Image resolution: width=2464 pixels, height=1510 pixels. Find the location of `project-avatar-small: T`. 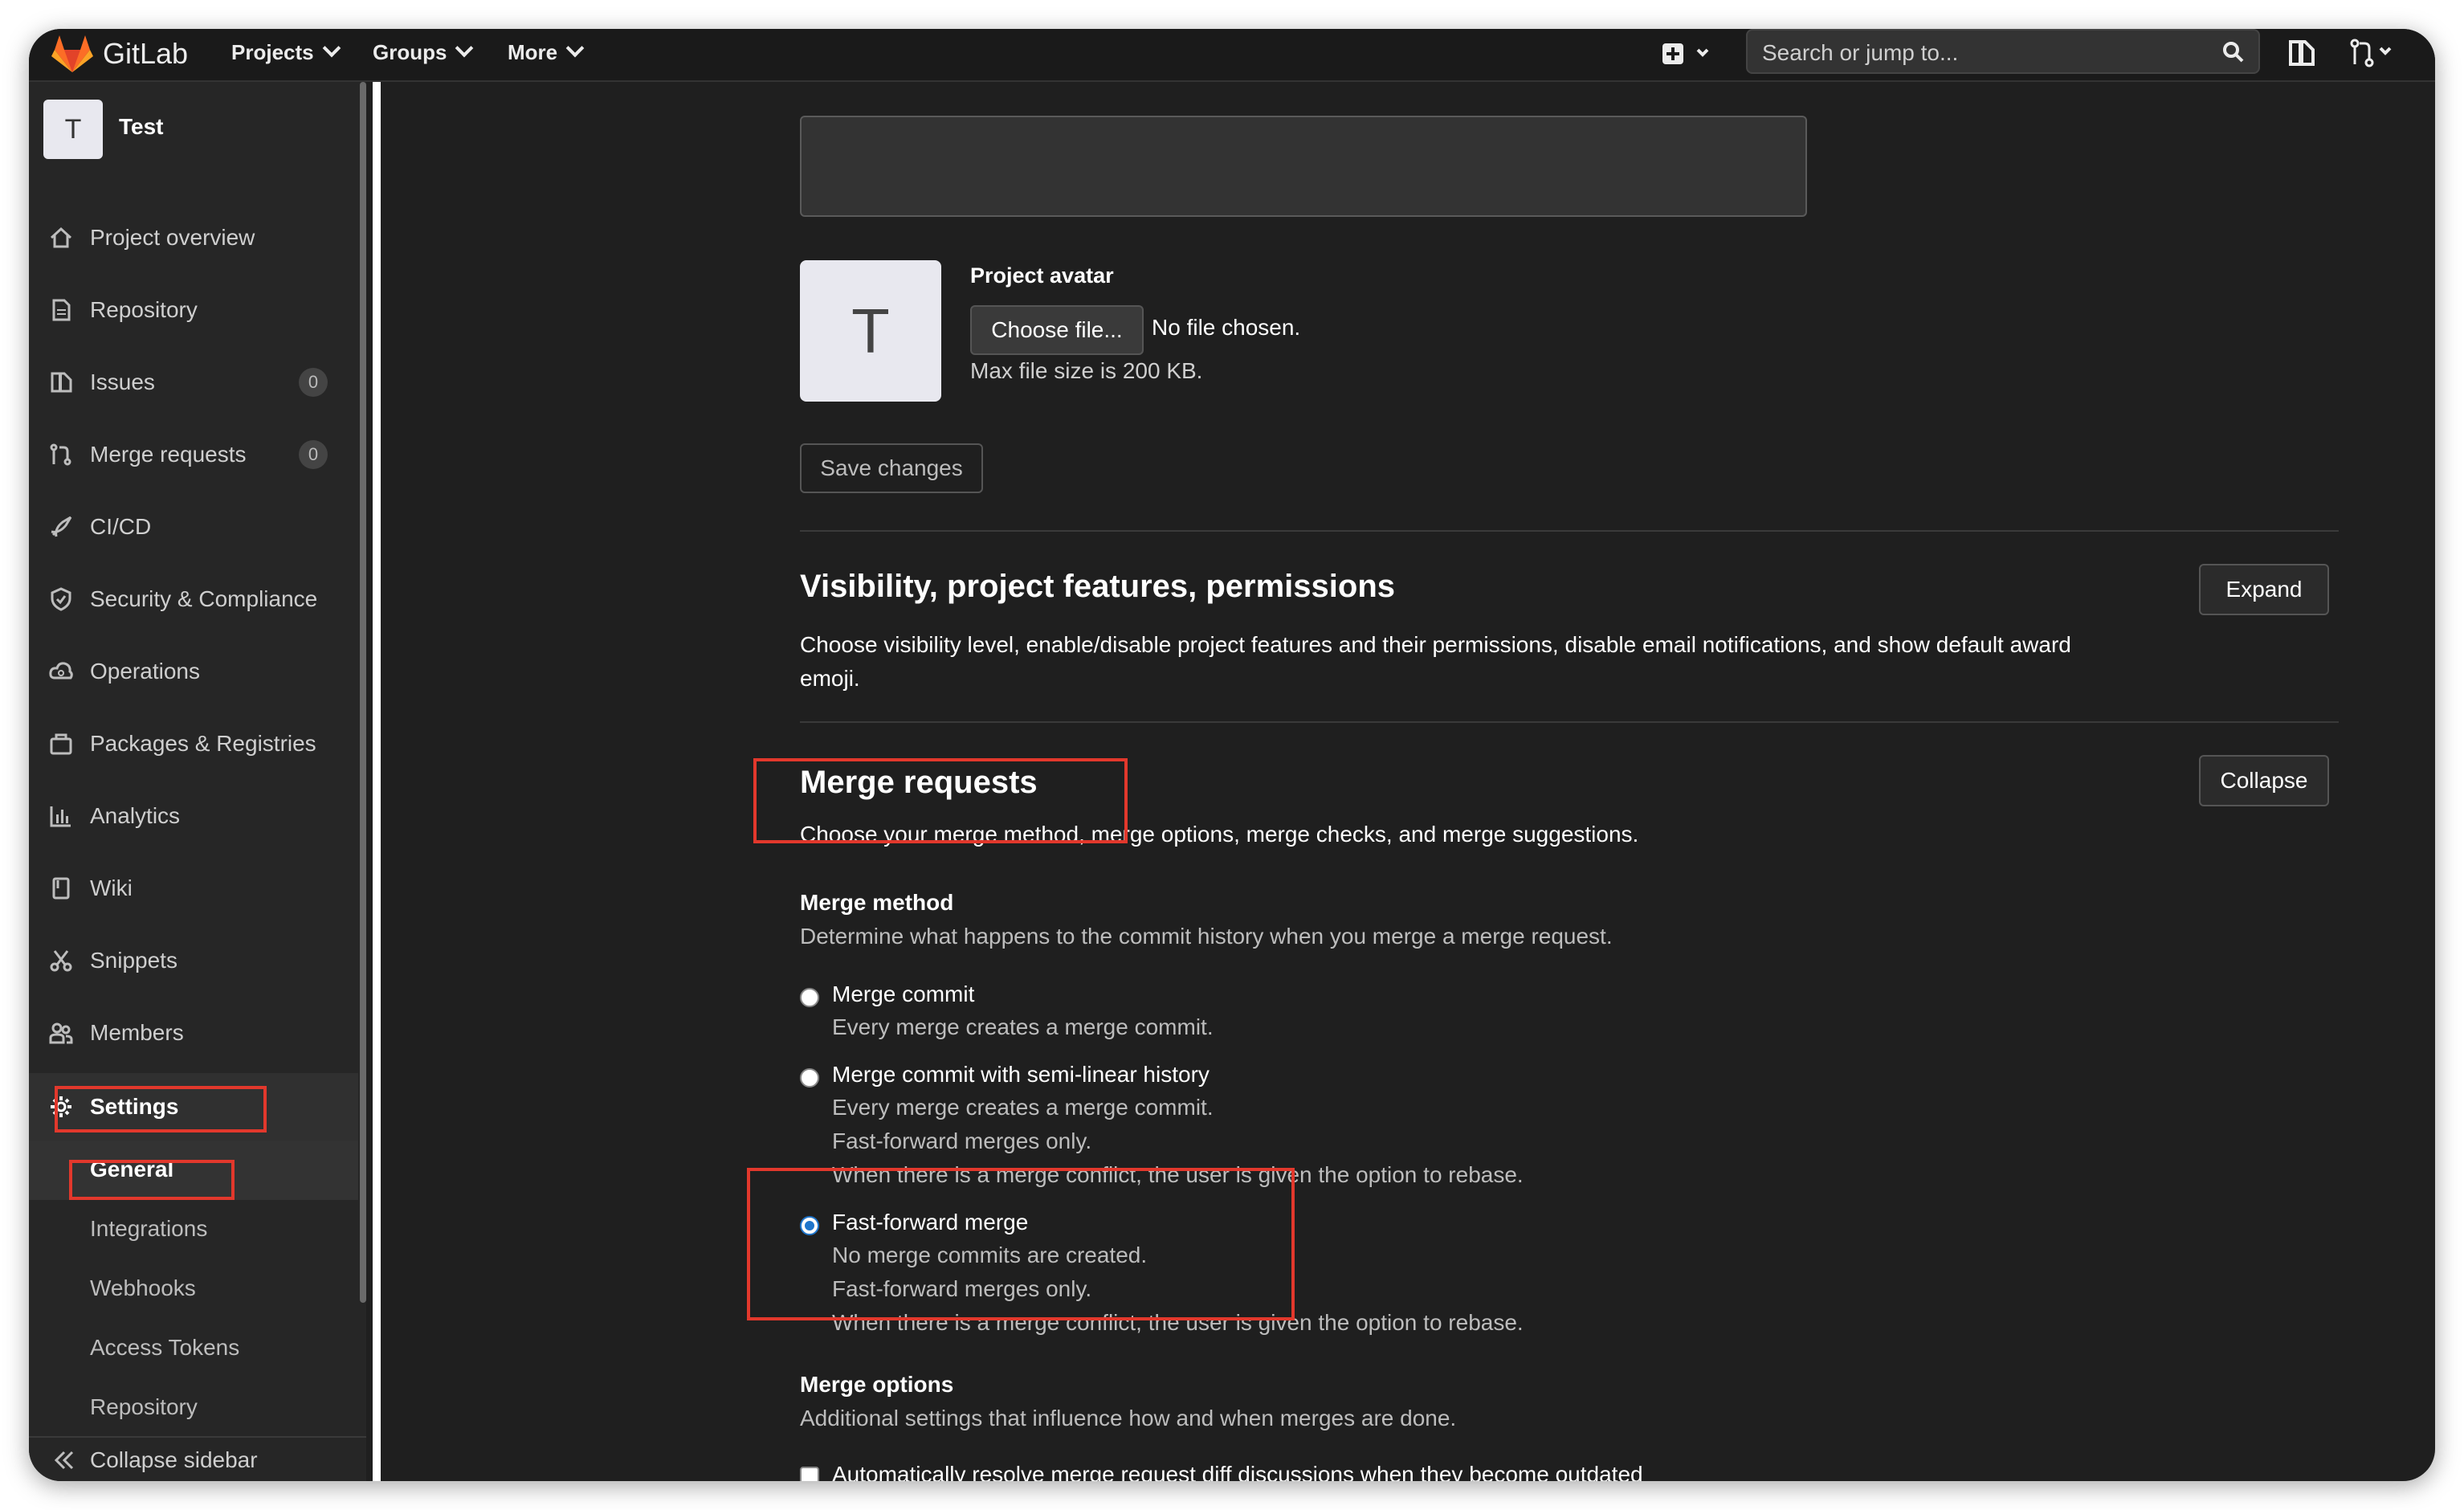

project-avatar-small: T is located at coordinates (73, 129).